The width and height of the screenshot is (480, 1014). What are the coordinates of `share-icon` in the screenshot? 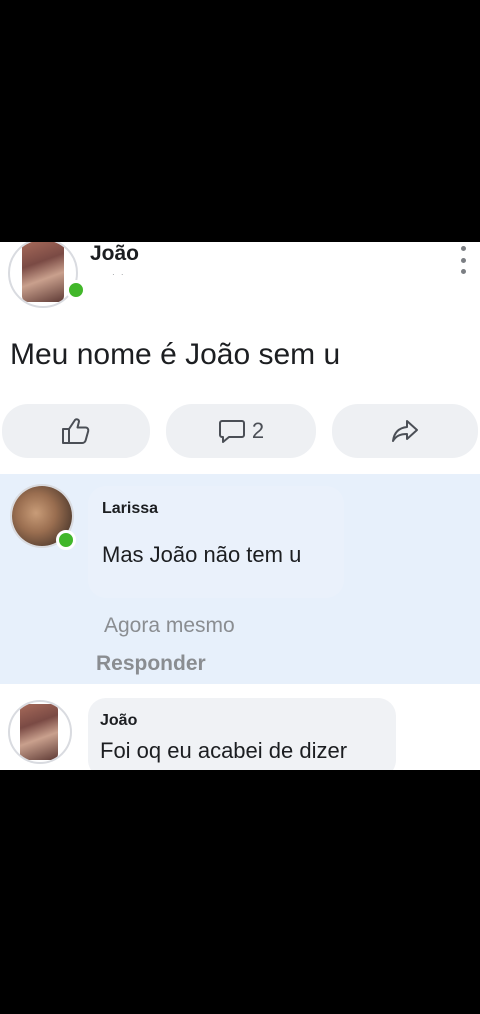 It's located at (405, 431).